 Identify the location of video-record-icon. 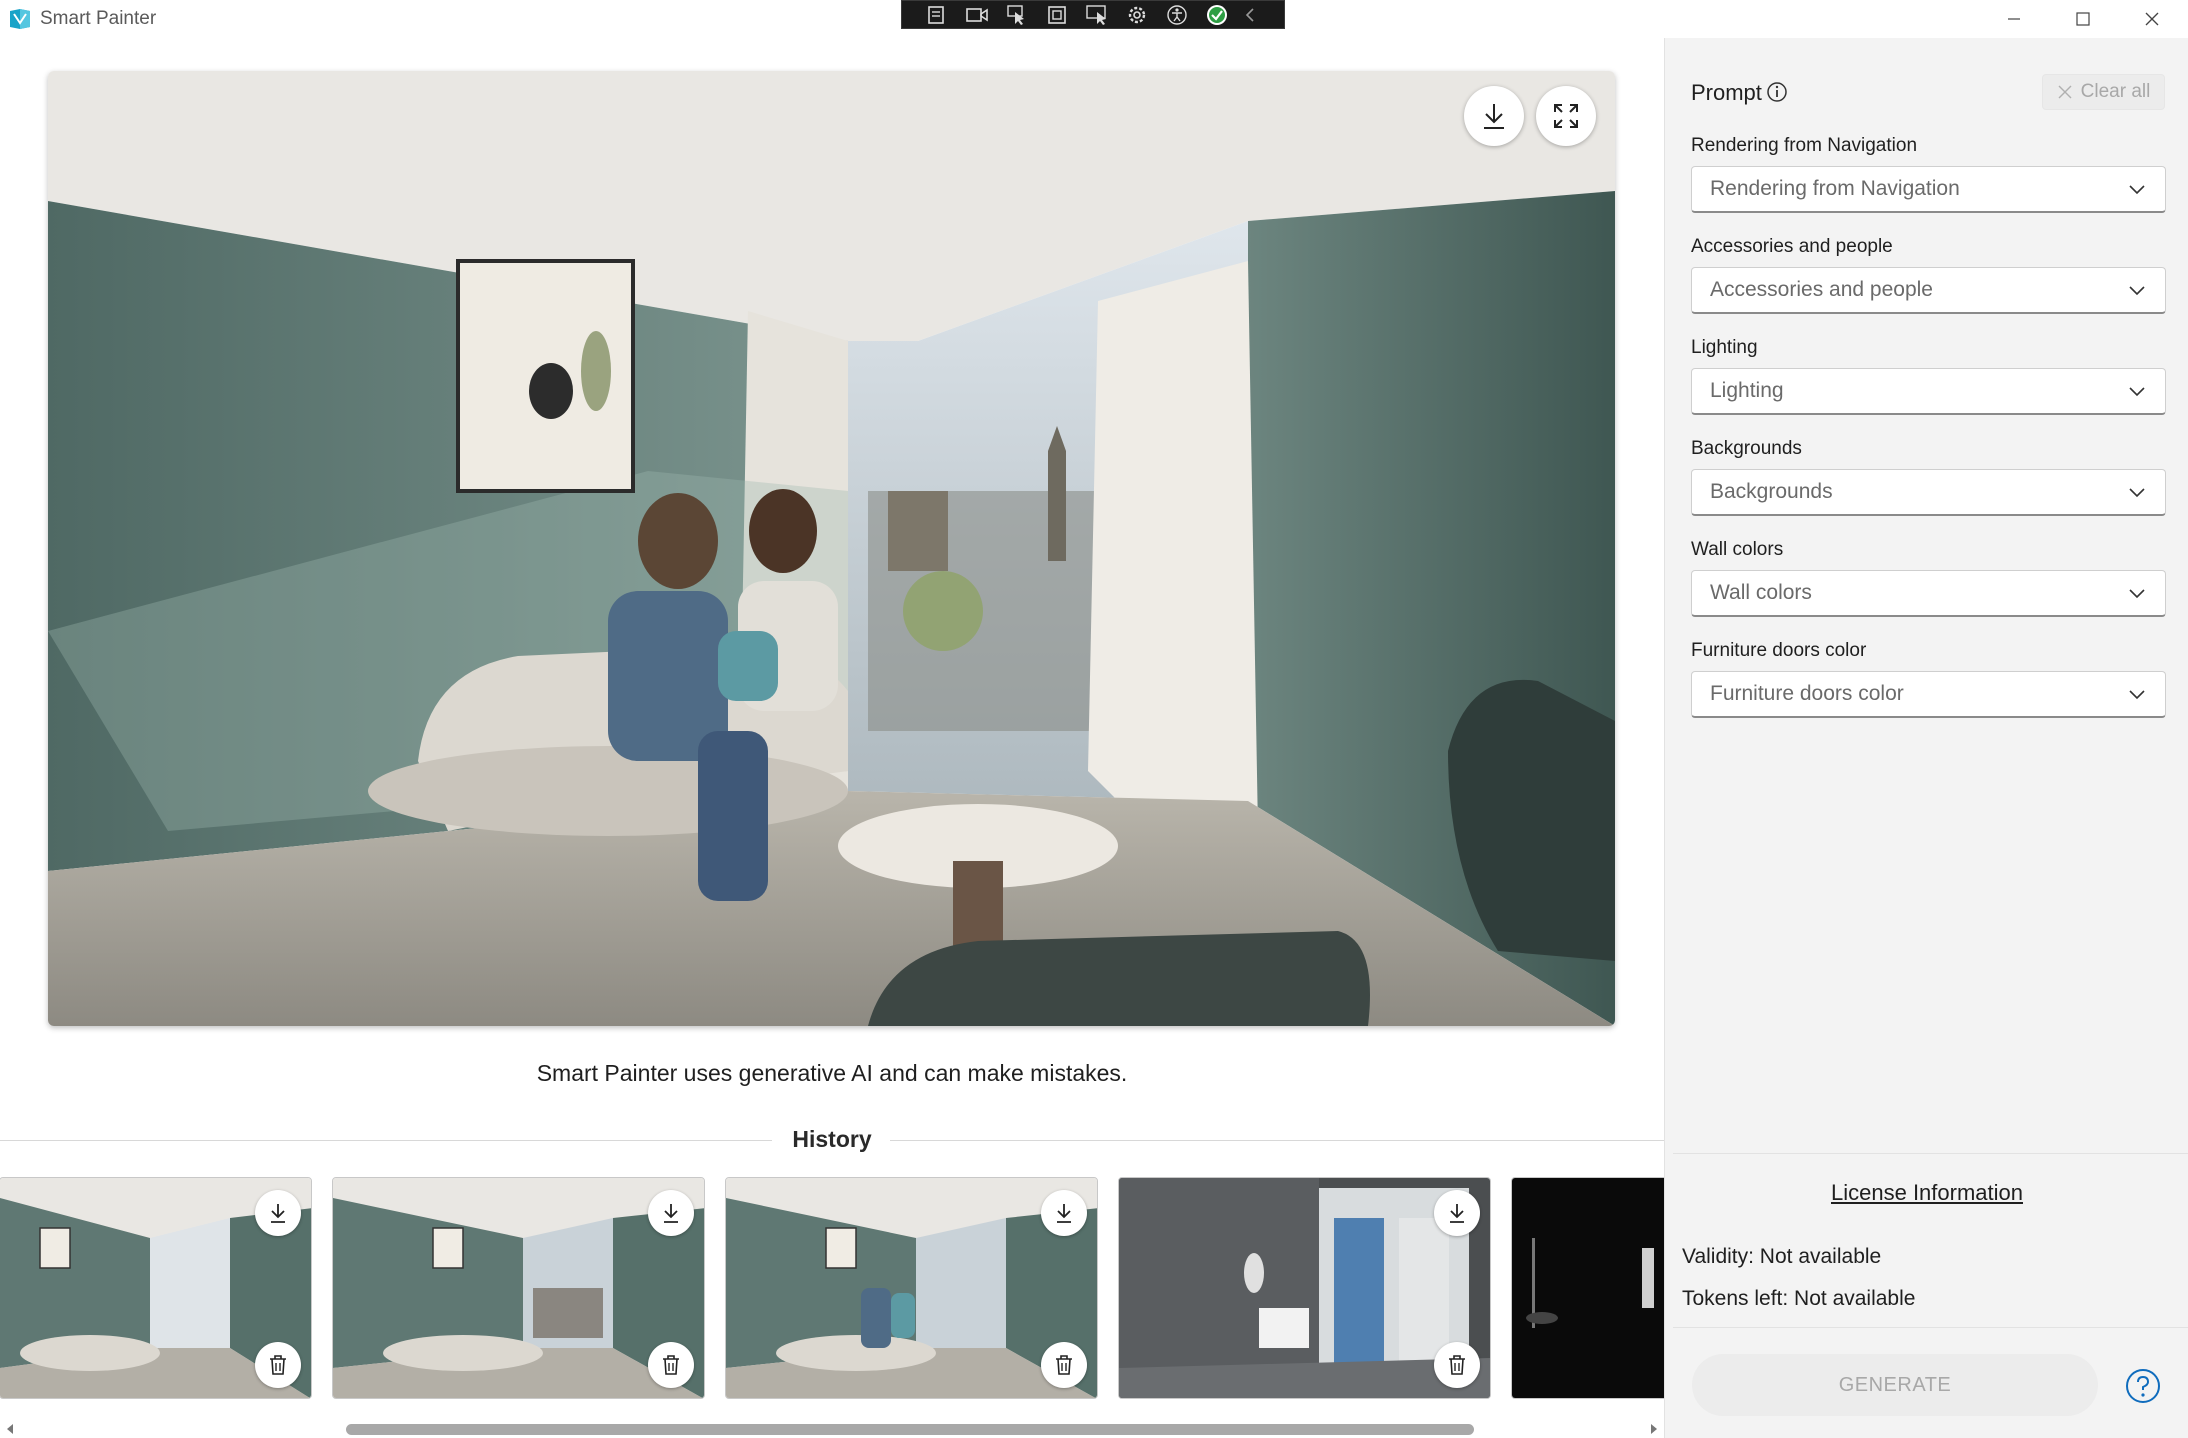
(977, 15).